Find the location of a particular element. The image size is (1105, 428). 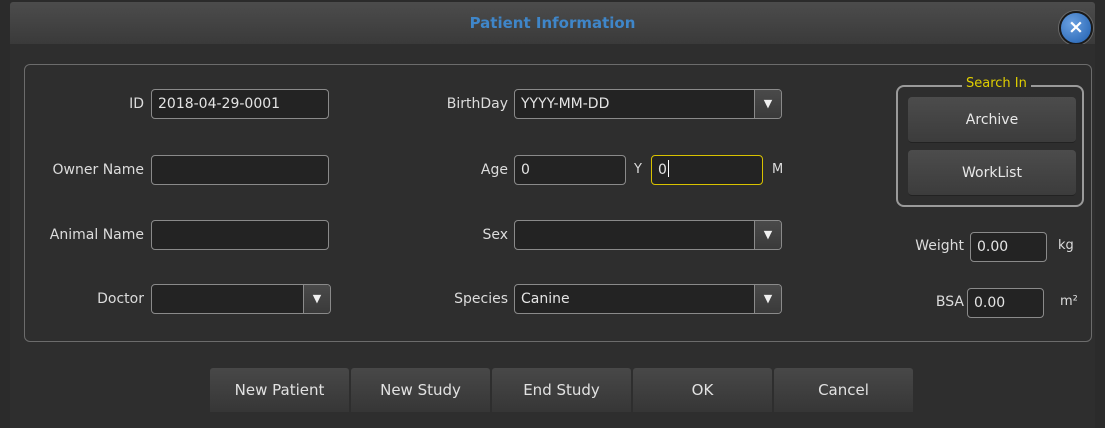

age-years-input: 0 is located at coordinates (570, 170).